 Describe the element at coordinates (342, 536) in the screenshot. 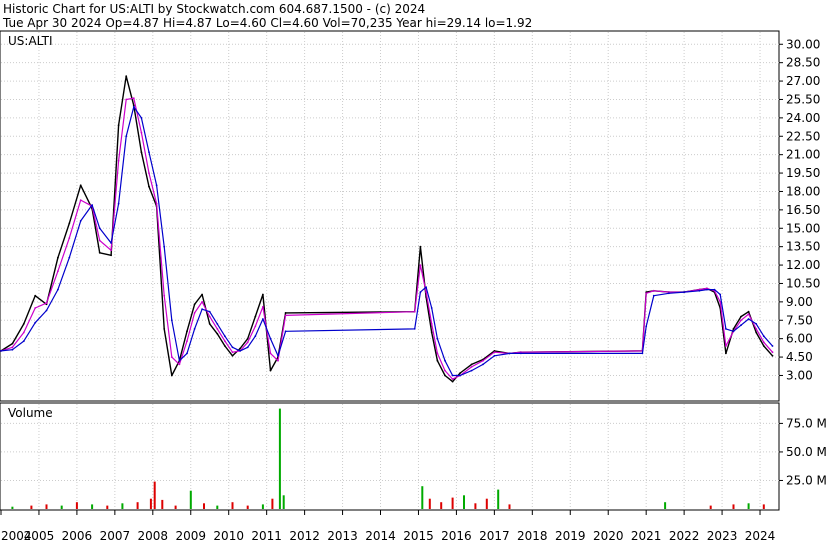

I see `x-tick-label: 2013` at that location.